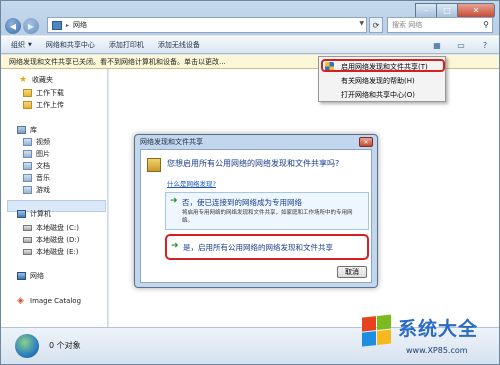 The height and width of the screenshot is (365, 500). What do you see at coordinates (43, 153) in the screenshot?
I see `sidebar-item-label: 图片` at bounding box center [43, 153].